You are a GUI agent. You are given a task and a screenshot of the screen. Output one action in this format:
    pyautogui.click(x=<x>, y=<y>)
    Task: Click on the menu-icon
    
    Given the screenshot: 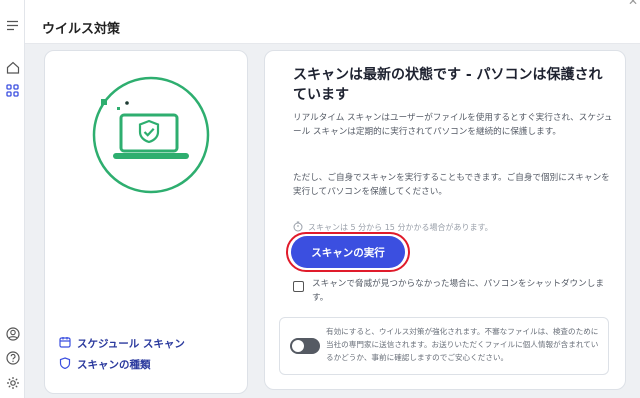 What is the action you would take?
    pyautogui.click(x=12, y=25)
    